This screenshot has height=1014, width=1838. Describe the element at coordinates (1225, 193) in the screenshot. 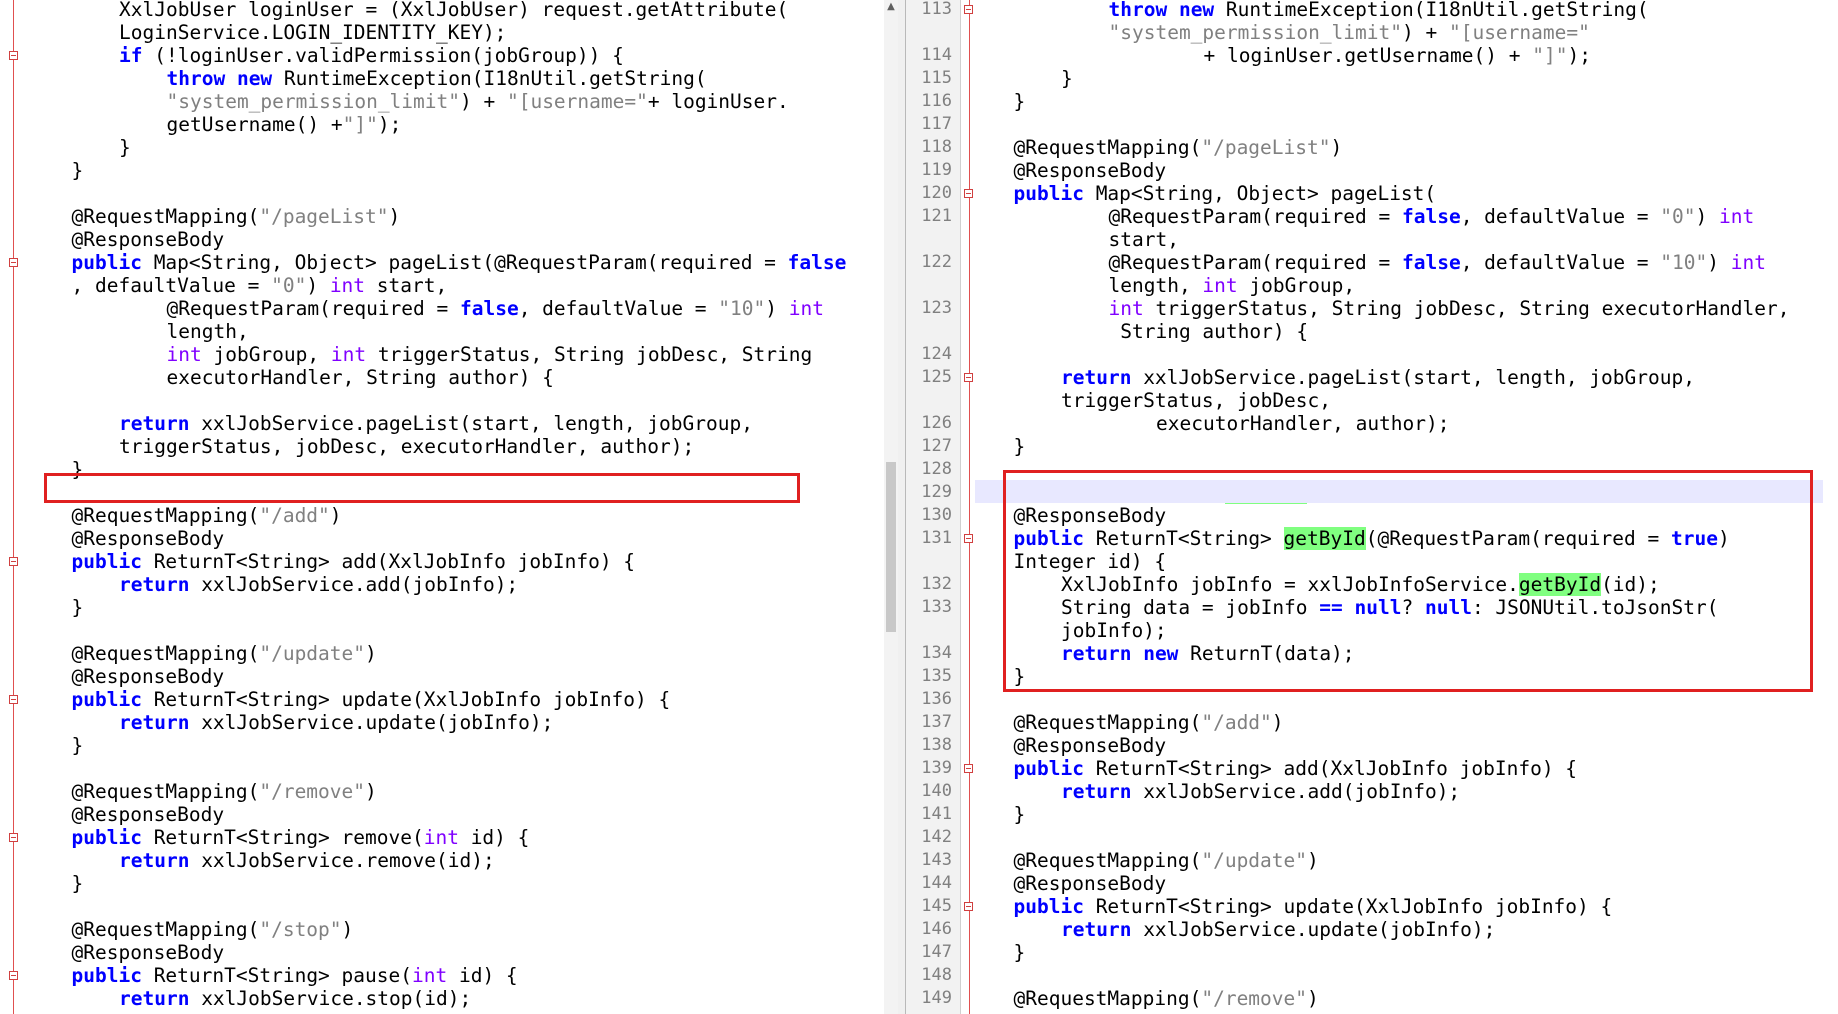

I see `code-line: public Map<String, Object> pageList(` at that location.